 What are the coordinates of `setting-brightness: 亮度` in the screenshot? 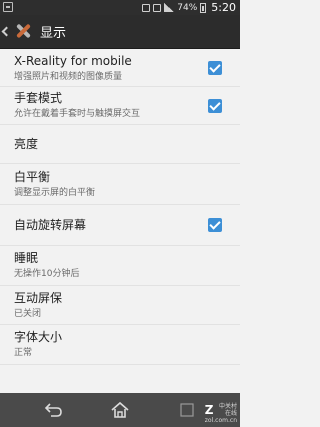 It's located at (120, 144).